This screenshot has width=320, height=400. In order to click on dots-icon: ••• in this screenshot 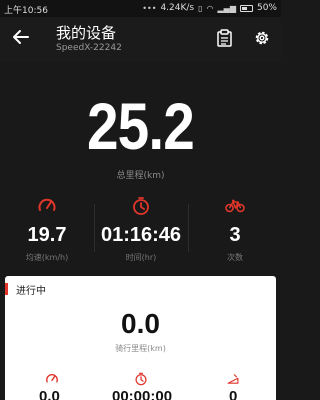, I will do `click(149, 8)`.